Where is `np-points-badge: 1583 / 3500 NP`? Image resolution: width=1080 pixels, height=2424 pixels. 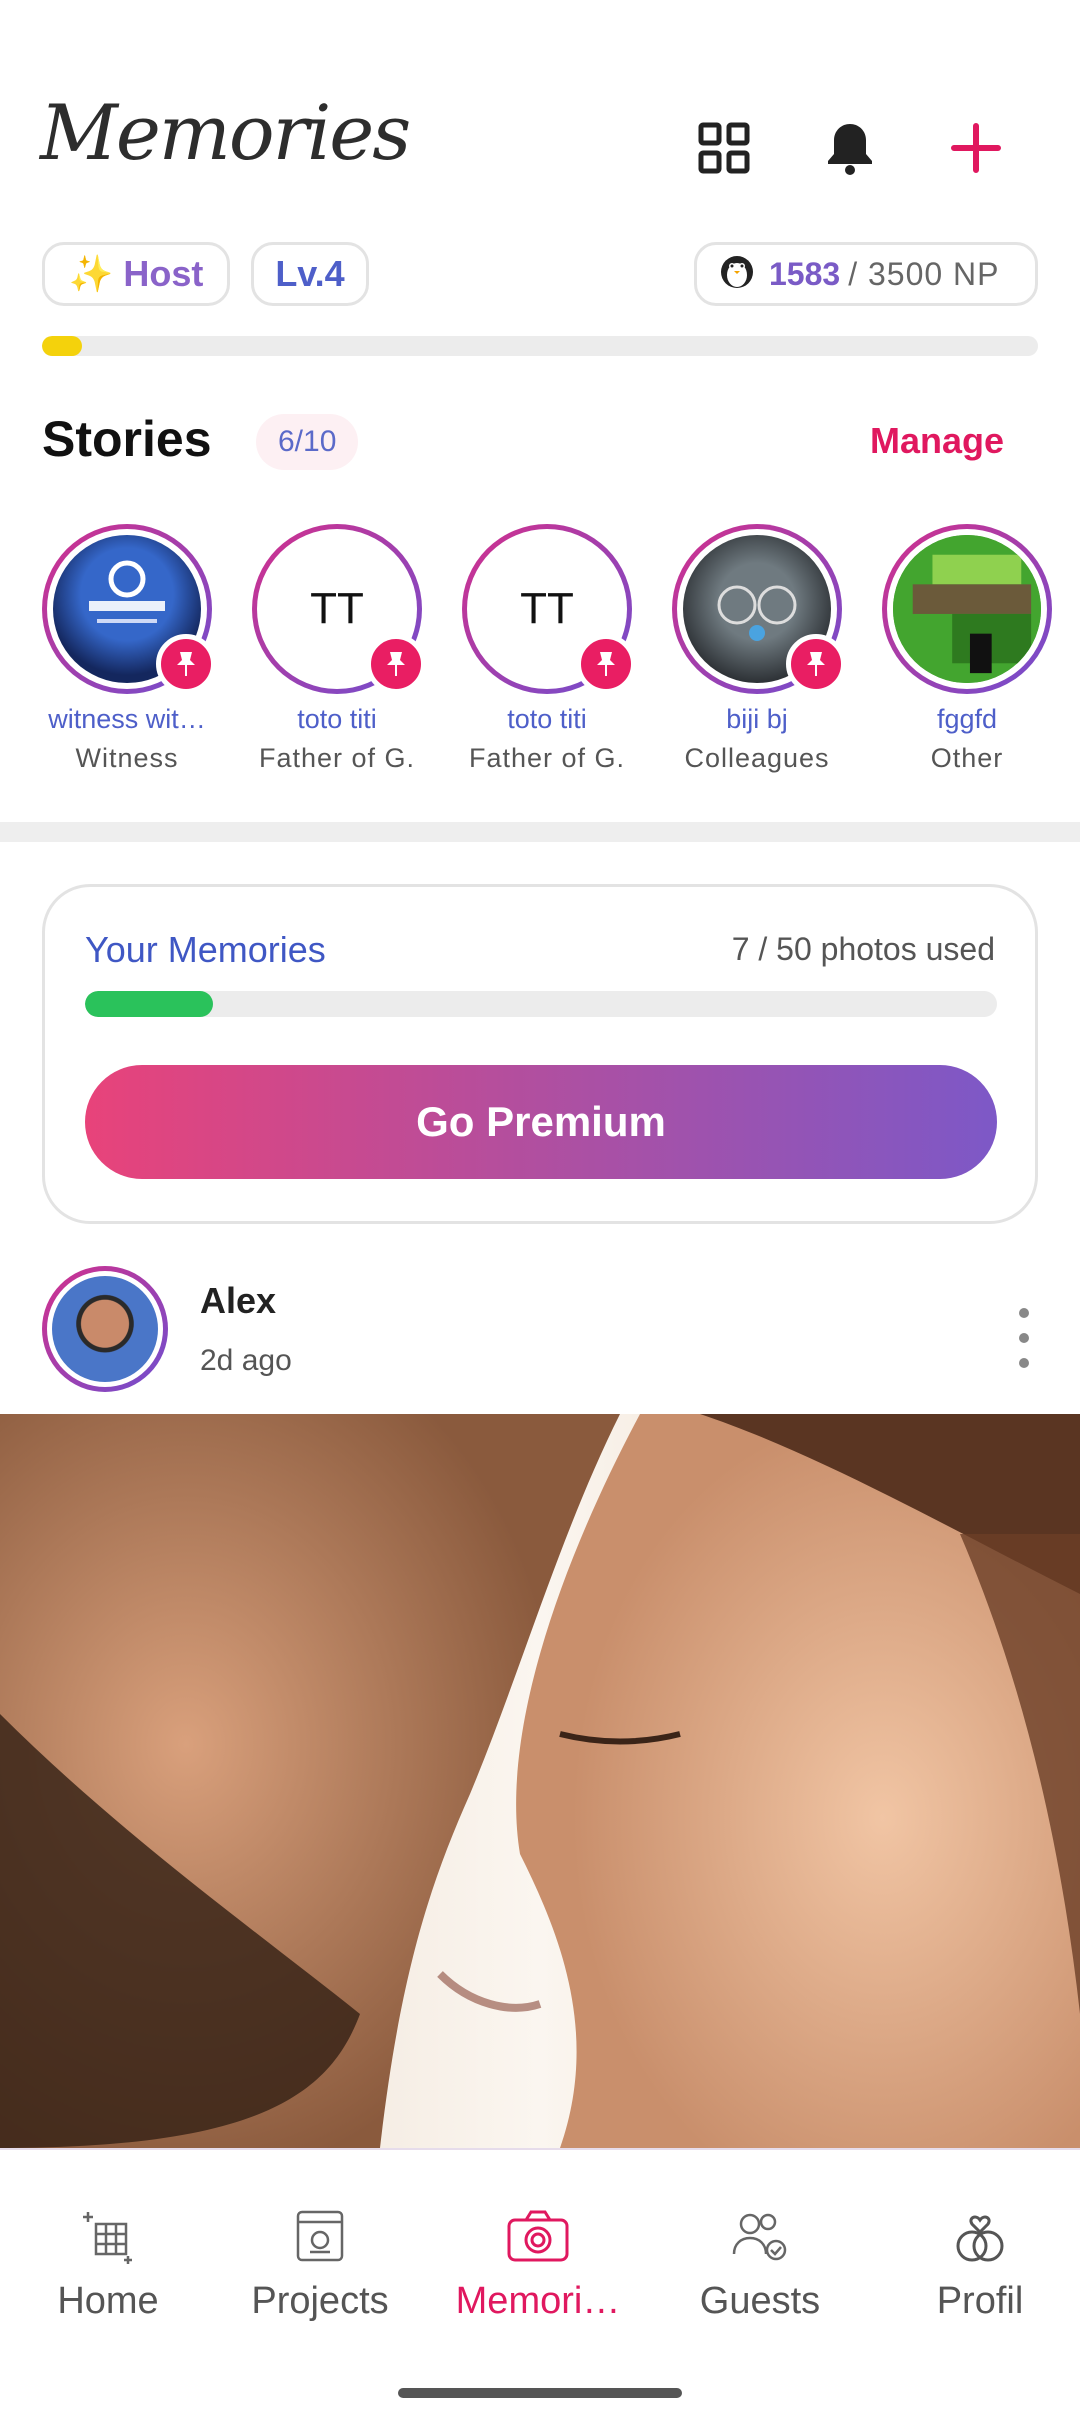 np-points-badge: 1583 / 3500 NP is located at coordinates (866, 274).